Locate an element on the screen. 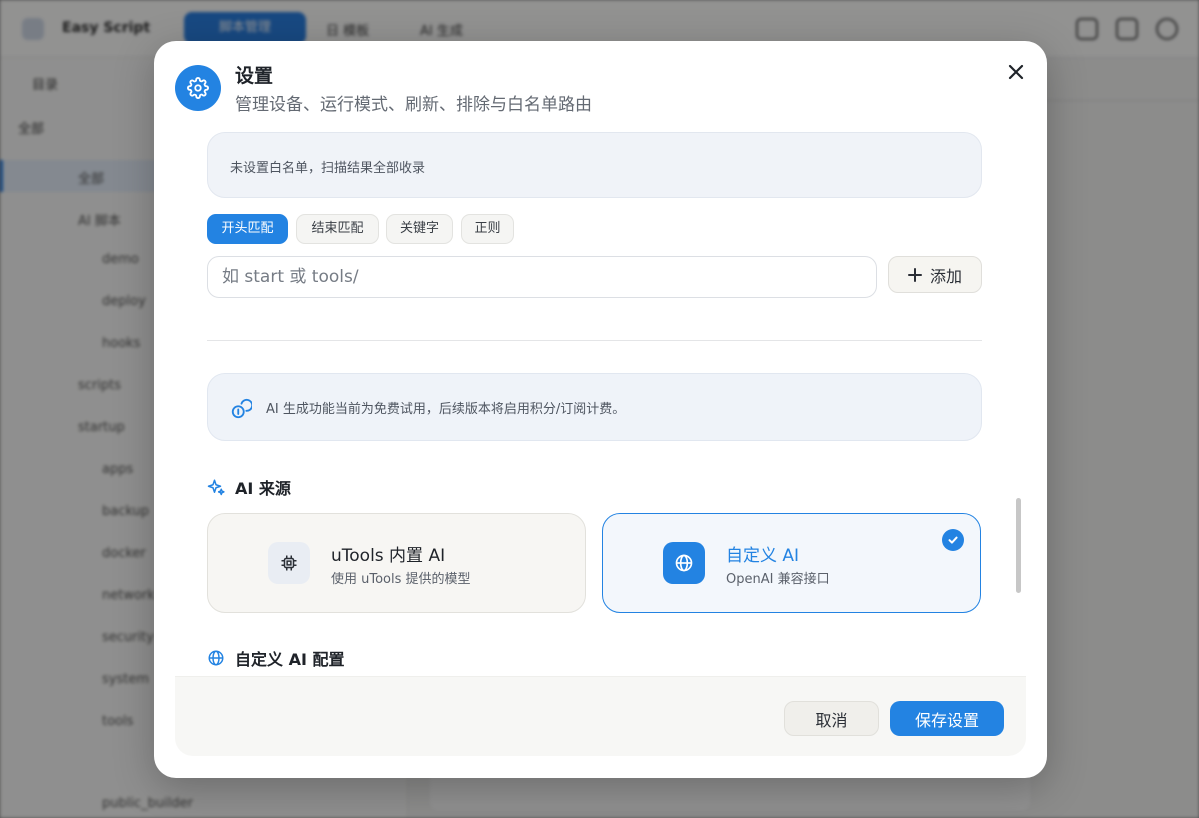 The height and width of the screenshot is (818, 1199). check-icon is located at coordinates (953, 540).